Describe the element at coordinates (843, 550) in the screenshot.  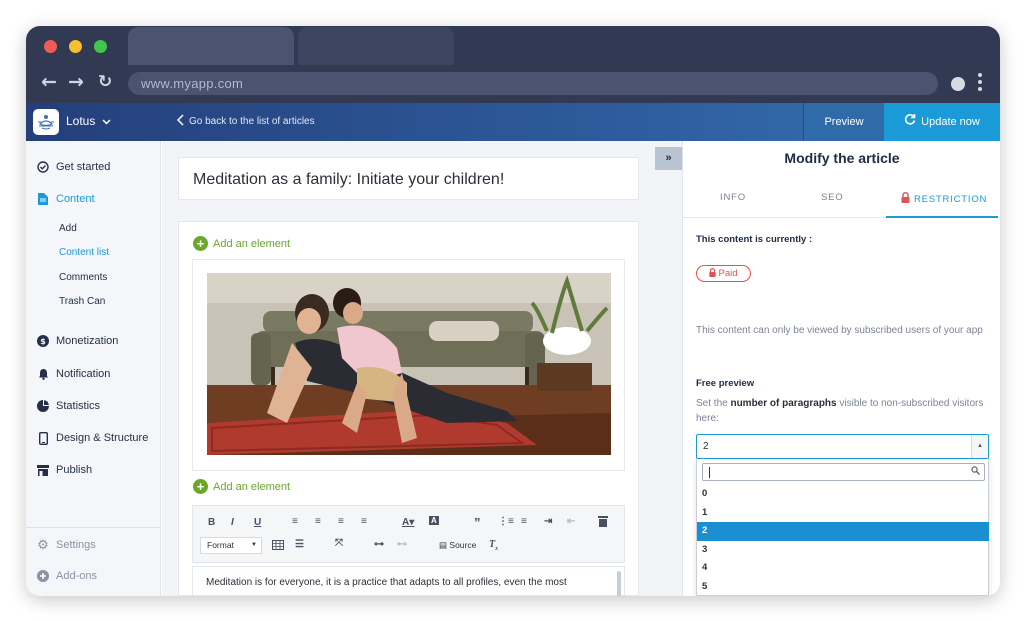
I see `dropdown-option: 3` at that location.